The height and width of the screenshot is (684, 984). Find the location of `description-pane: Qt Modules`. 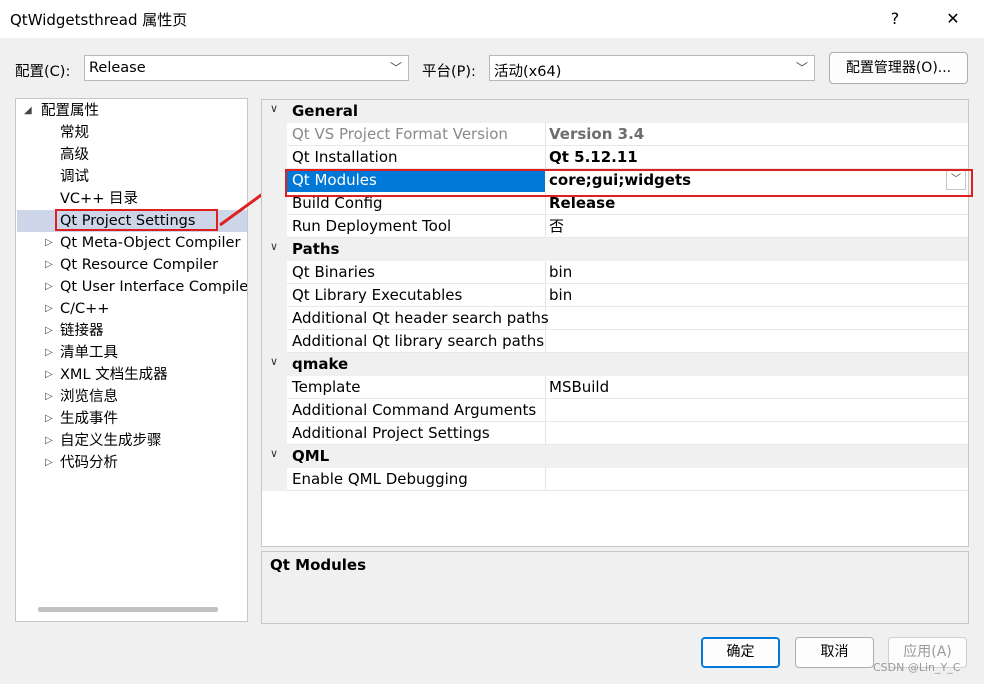

description-pane: Qt Modules is located at coordinates (615, 587).